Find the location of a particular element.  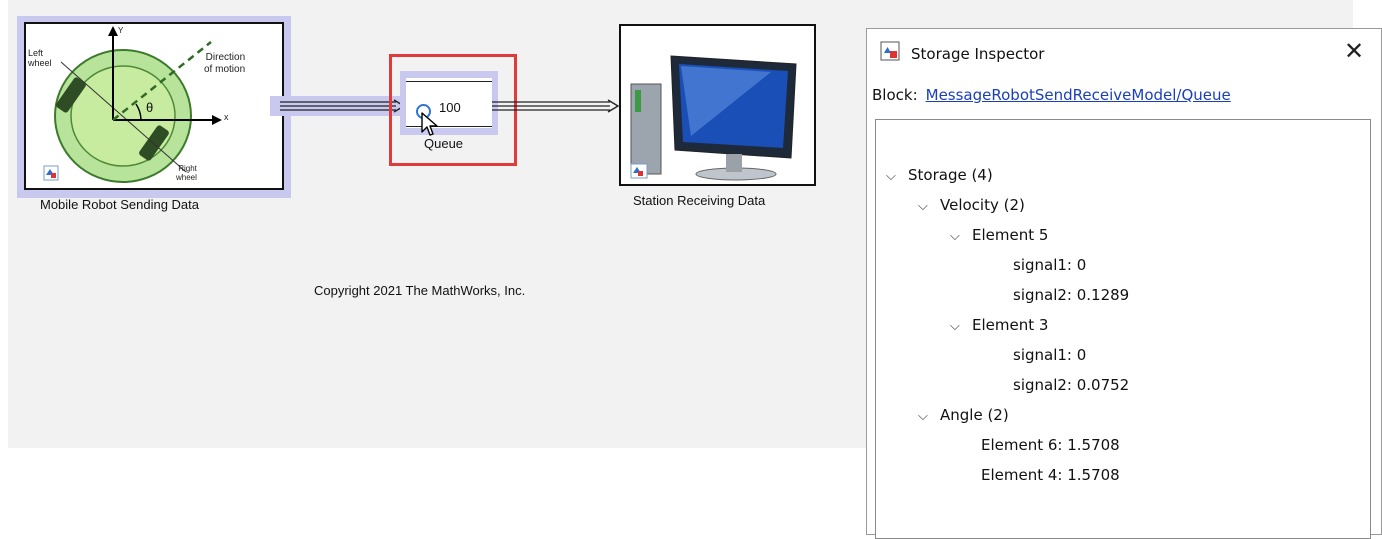

queue-capacity-value: 100 is located at coordinates (450, 107).